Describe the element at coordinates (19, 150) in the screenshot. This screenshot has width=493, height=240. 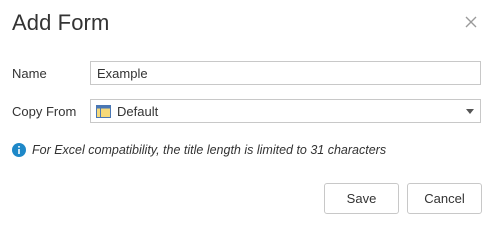
I see `info-icon` at that location.